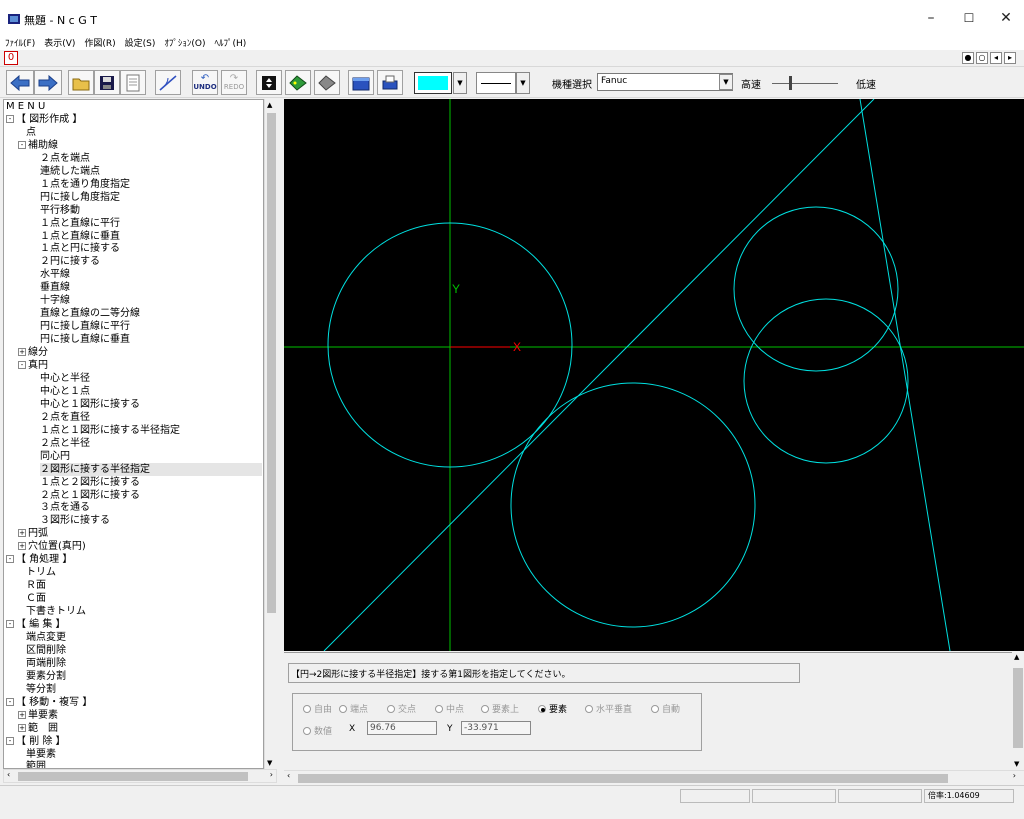 The height and width of the screenshot is (819, 1024). What do you see at coordinates (271, 363) in the screenshot?
I see `tree-scroll-thumb` at bounding box center [271, 363].